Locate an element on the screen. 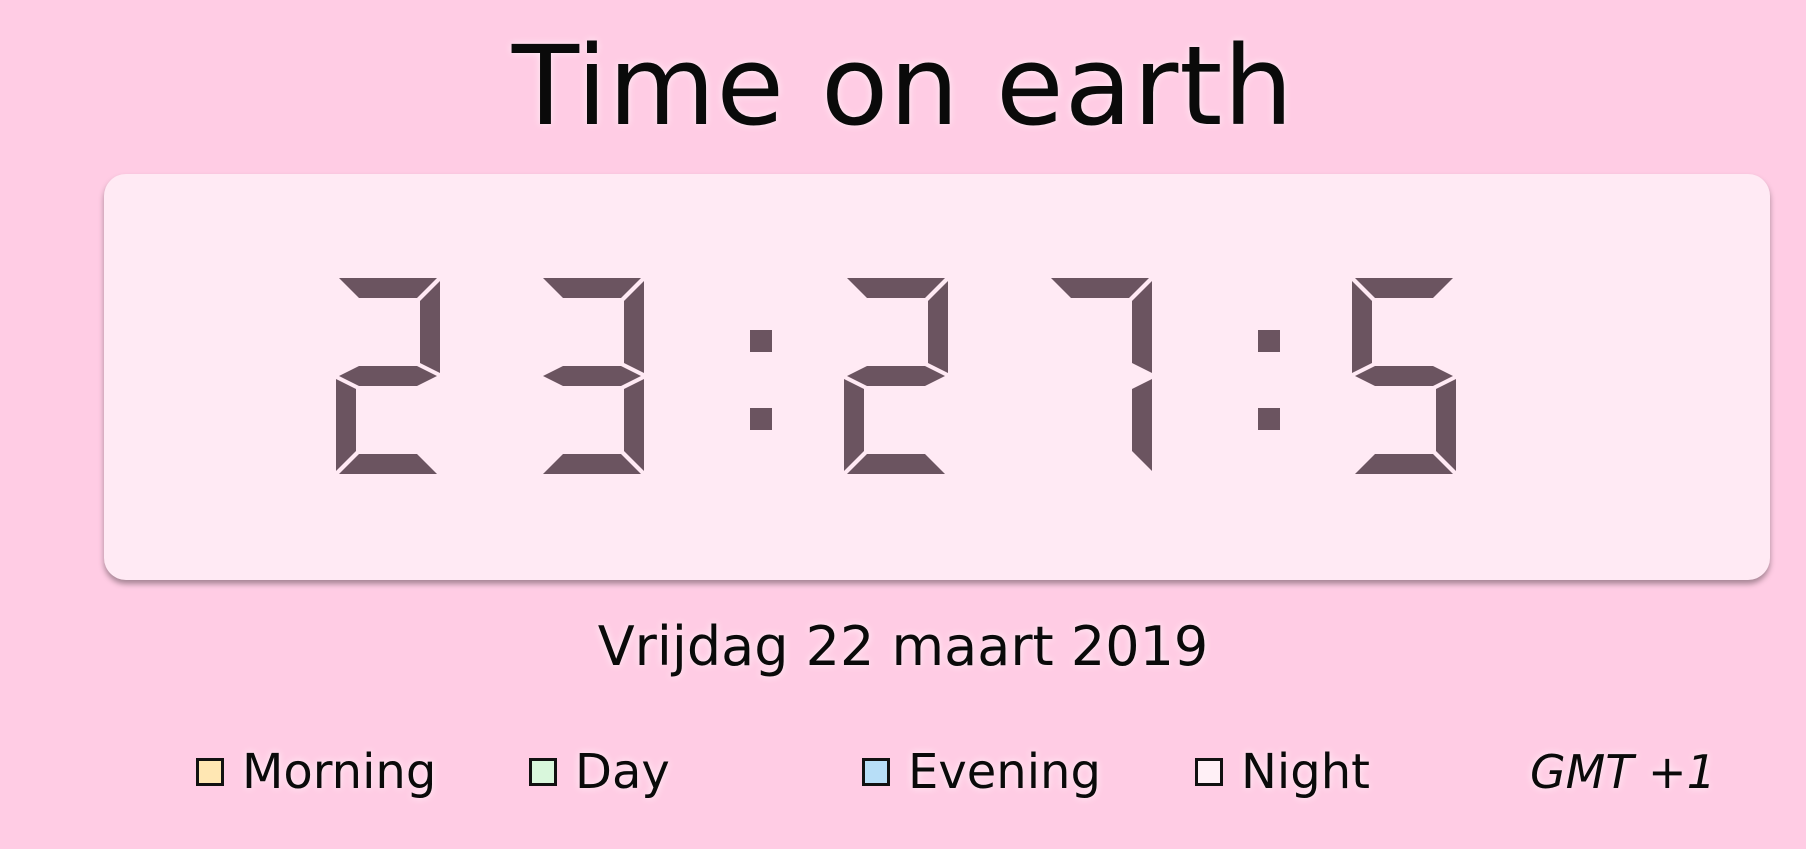 Image resolution: width=1806 pixels, height=849 pixels. night-swatch is located at coordinates (1209, 772).